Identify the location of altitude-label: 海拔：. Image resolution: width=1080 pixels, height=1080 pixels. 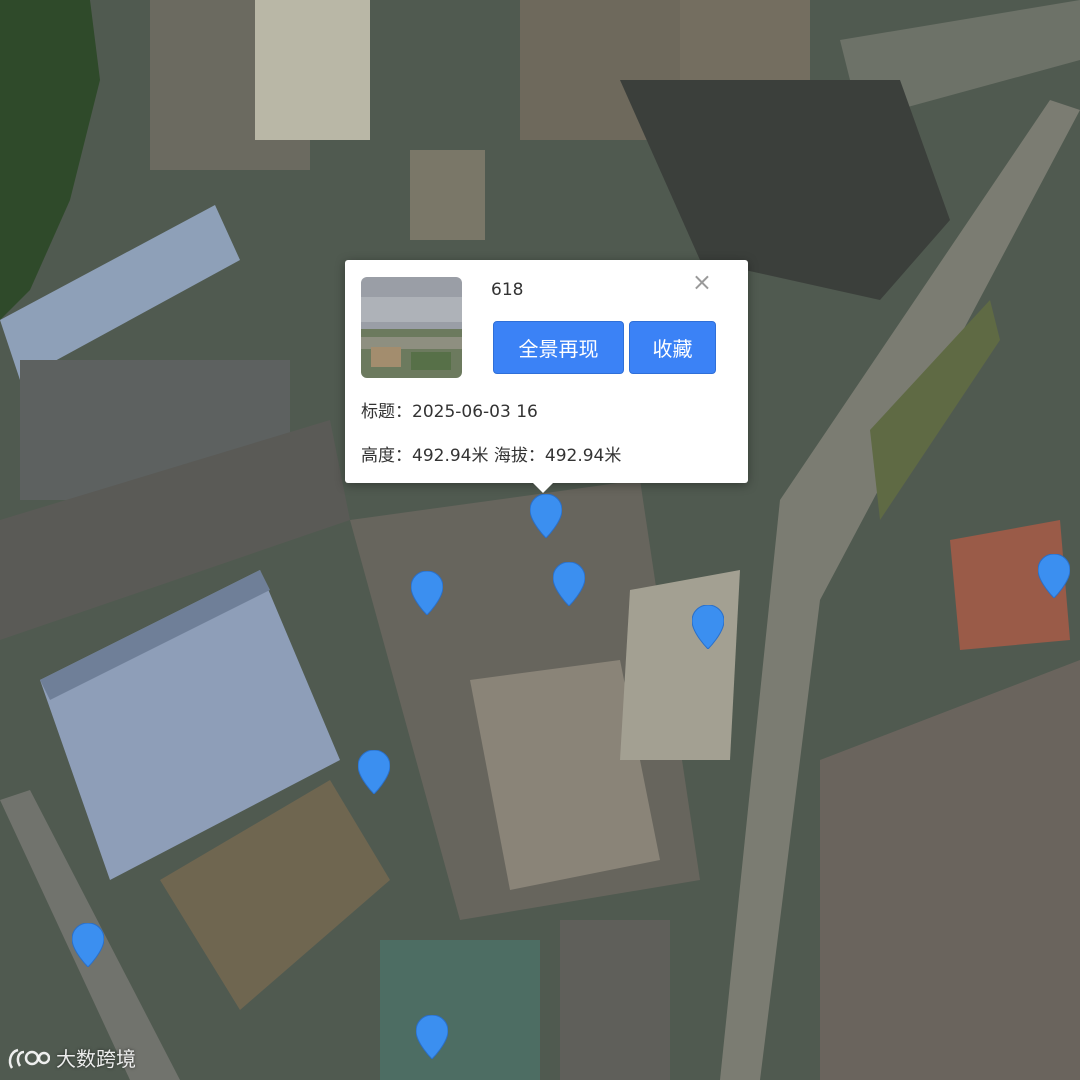
(519, 456).